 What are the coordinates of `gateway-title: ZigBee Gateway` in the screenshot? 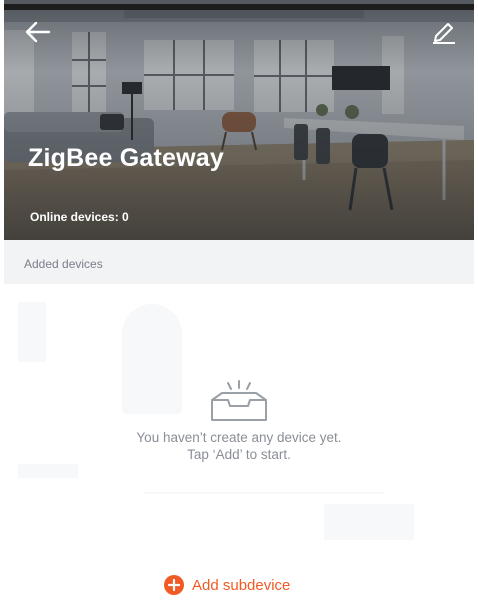 It's located at (126, 158).